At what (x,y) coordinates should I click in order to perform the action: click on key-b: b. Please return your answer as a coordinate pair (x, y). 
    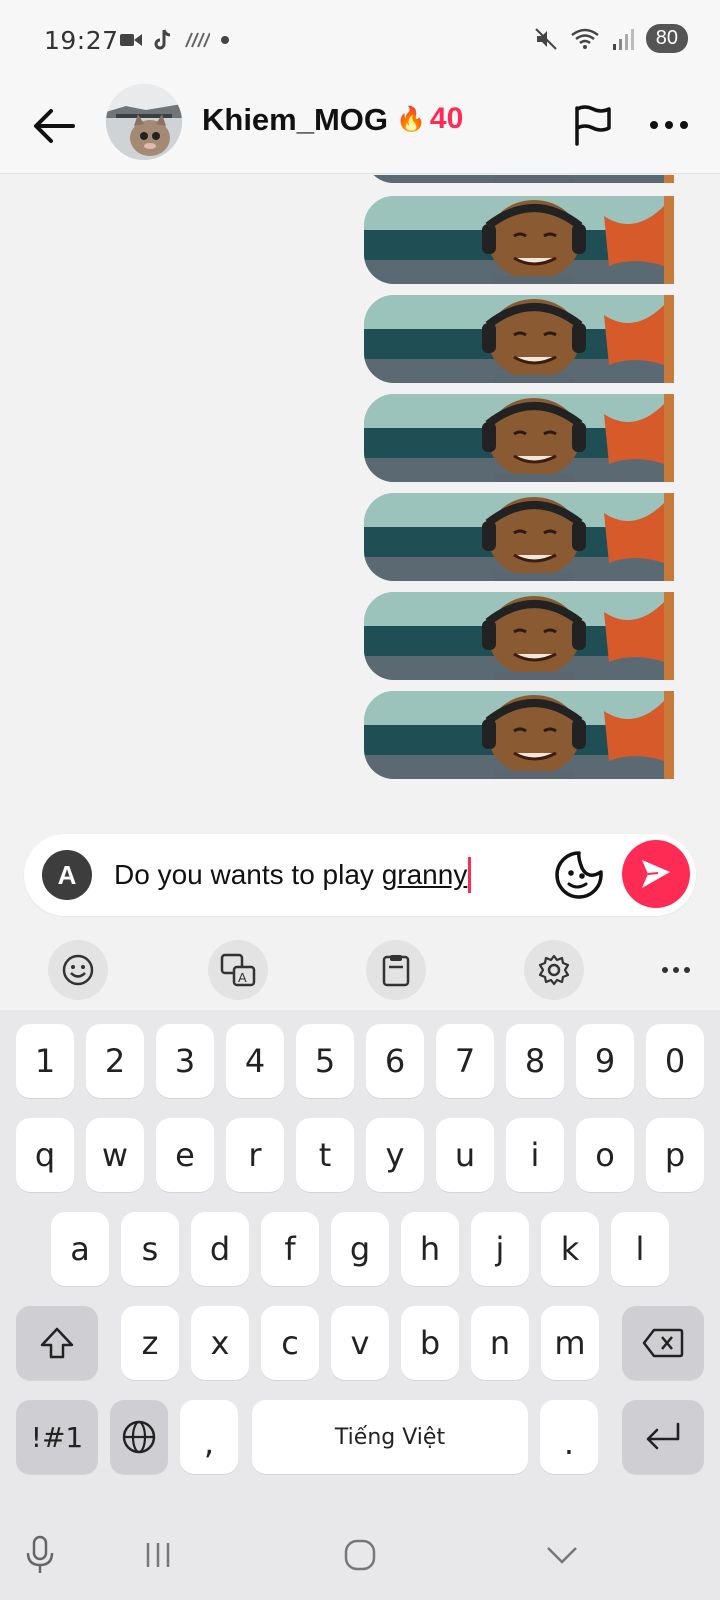
    Looking at the image, I should click on (430, 1343).